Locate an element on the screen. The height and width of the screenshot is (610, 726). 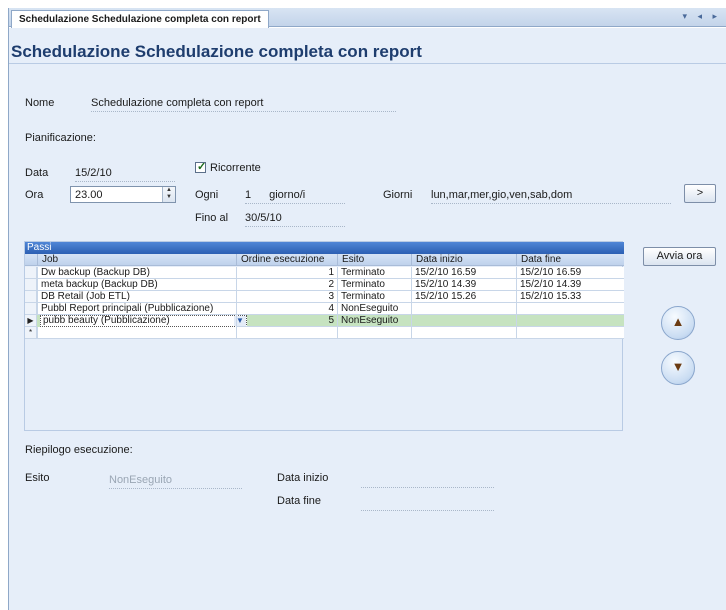
move-up-button: ▲ is located at coordinates (678, 323).